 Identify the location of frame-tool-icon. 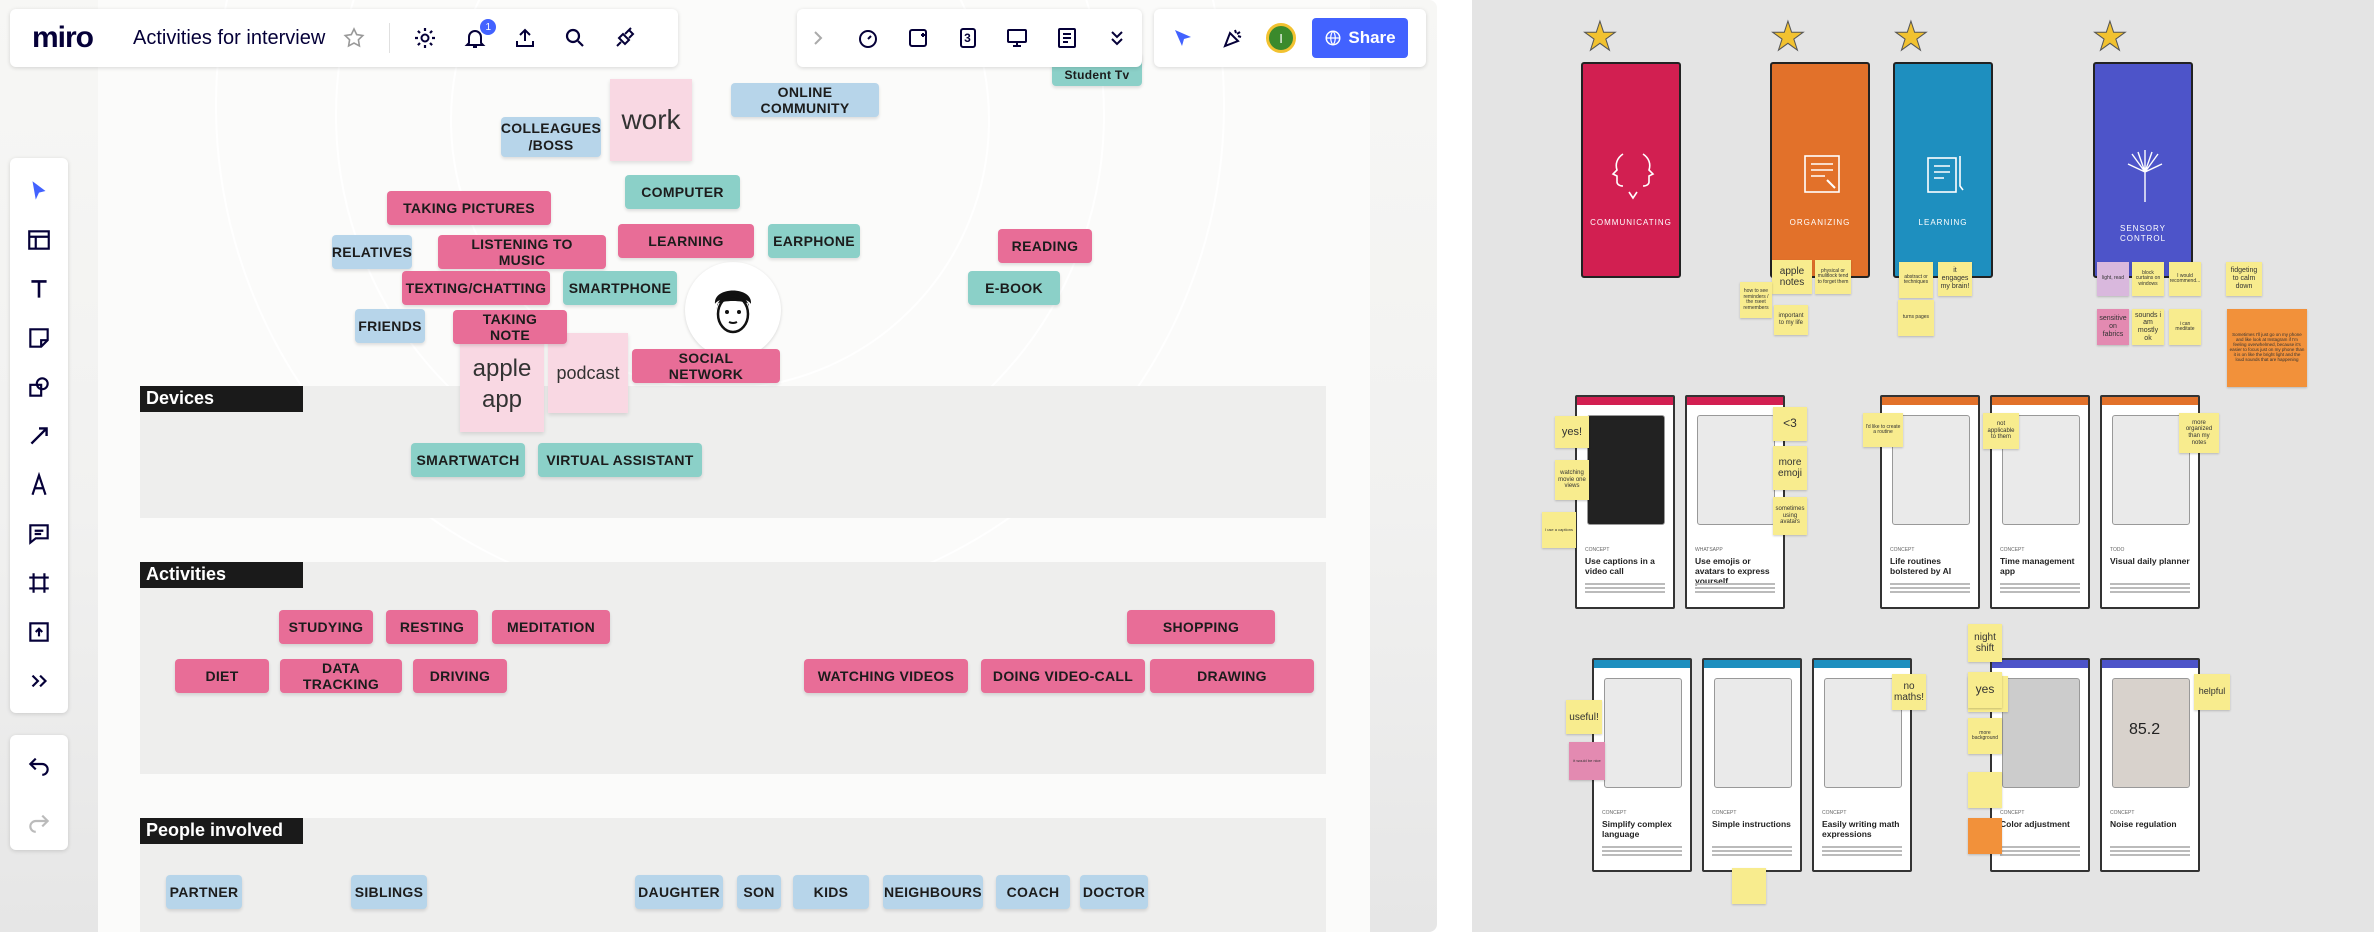
(39, 582).